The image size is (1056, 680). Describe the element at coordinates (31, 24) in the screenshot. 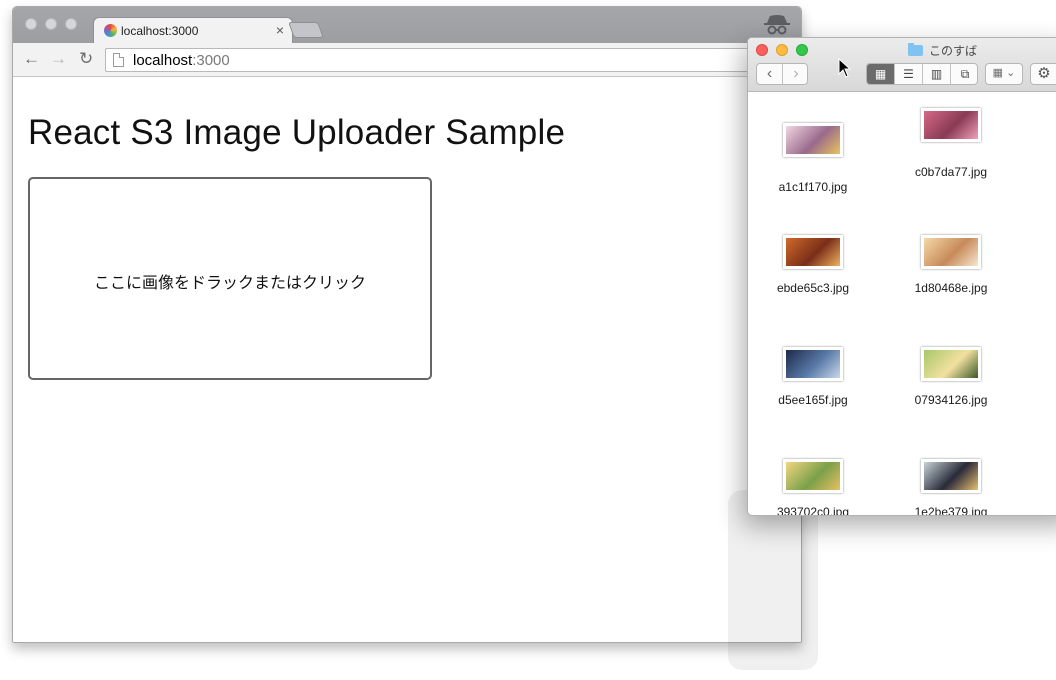

I see `close-window-button` at that location.